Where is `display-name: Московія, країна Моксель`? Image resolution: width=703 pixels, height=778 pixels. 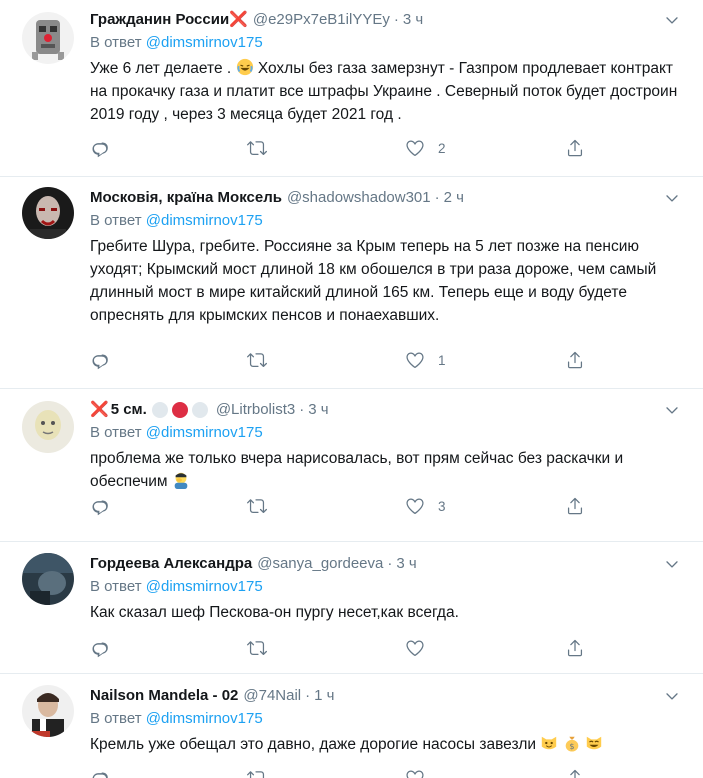 display-name: Московія, країна Моксель is located at coordinates (186, 198).